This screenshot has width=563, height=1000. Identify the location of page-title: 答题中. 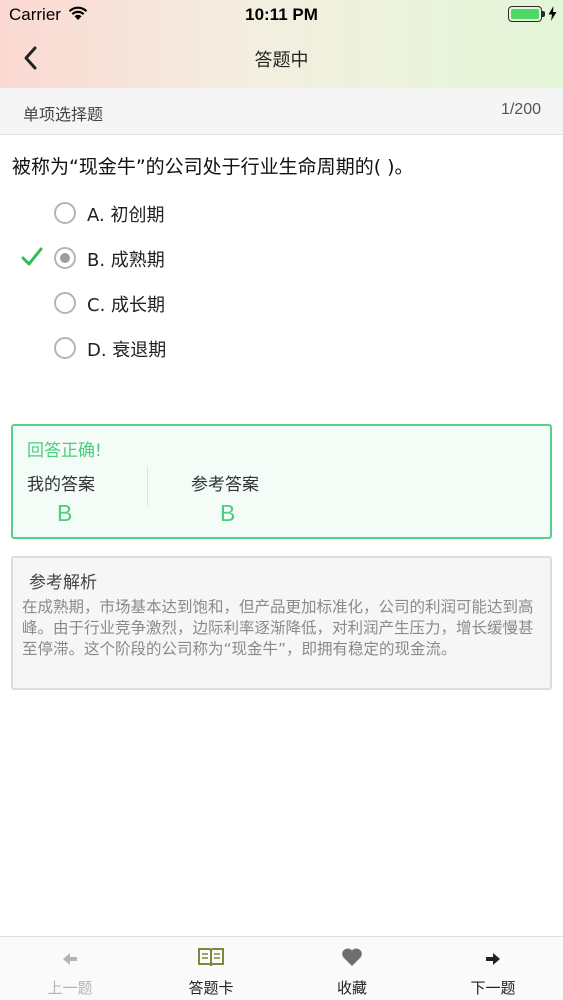
(281, 60).